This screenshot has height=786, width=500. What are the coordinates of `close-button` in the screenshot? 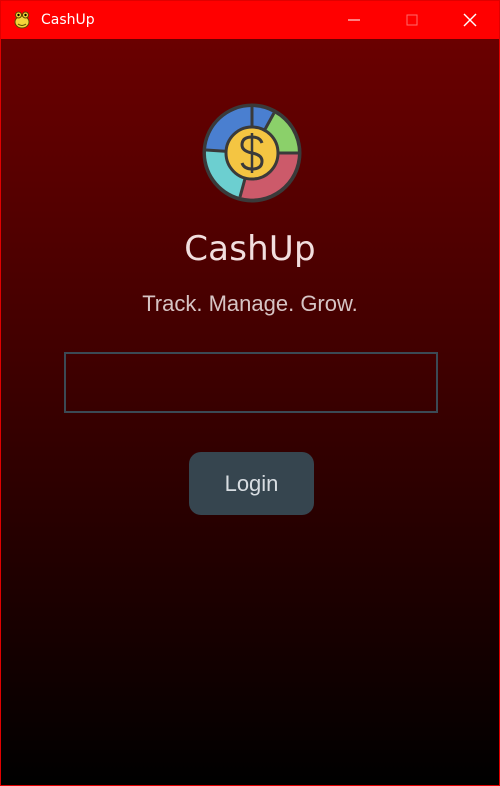 It's located at (470, 20).